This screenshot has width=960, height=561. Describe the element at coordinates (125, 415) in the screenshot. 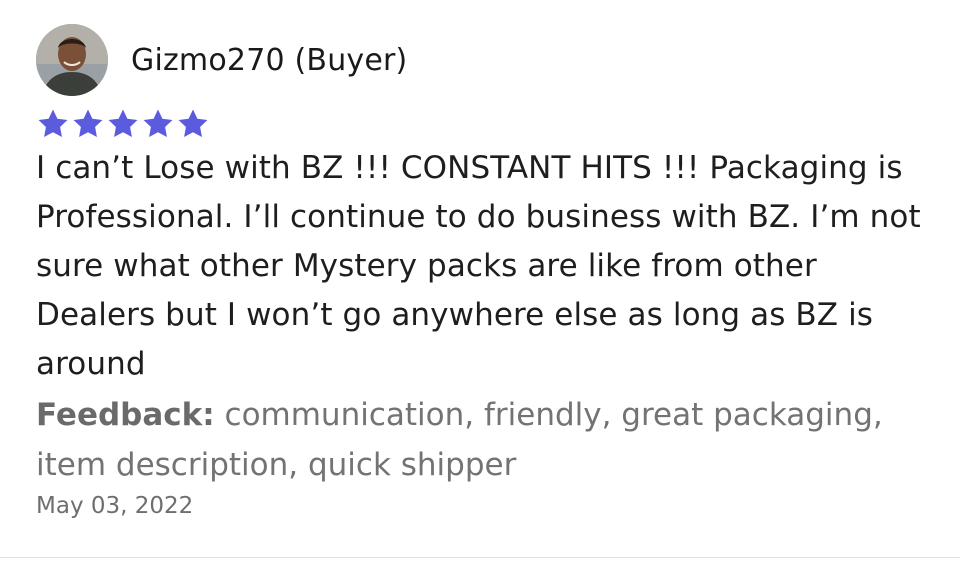

I see `feedback-label: Feedback:` at that location.